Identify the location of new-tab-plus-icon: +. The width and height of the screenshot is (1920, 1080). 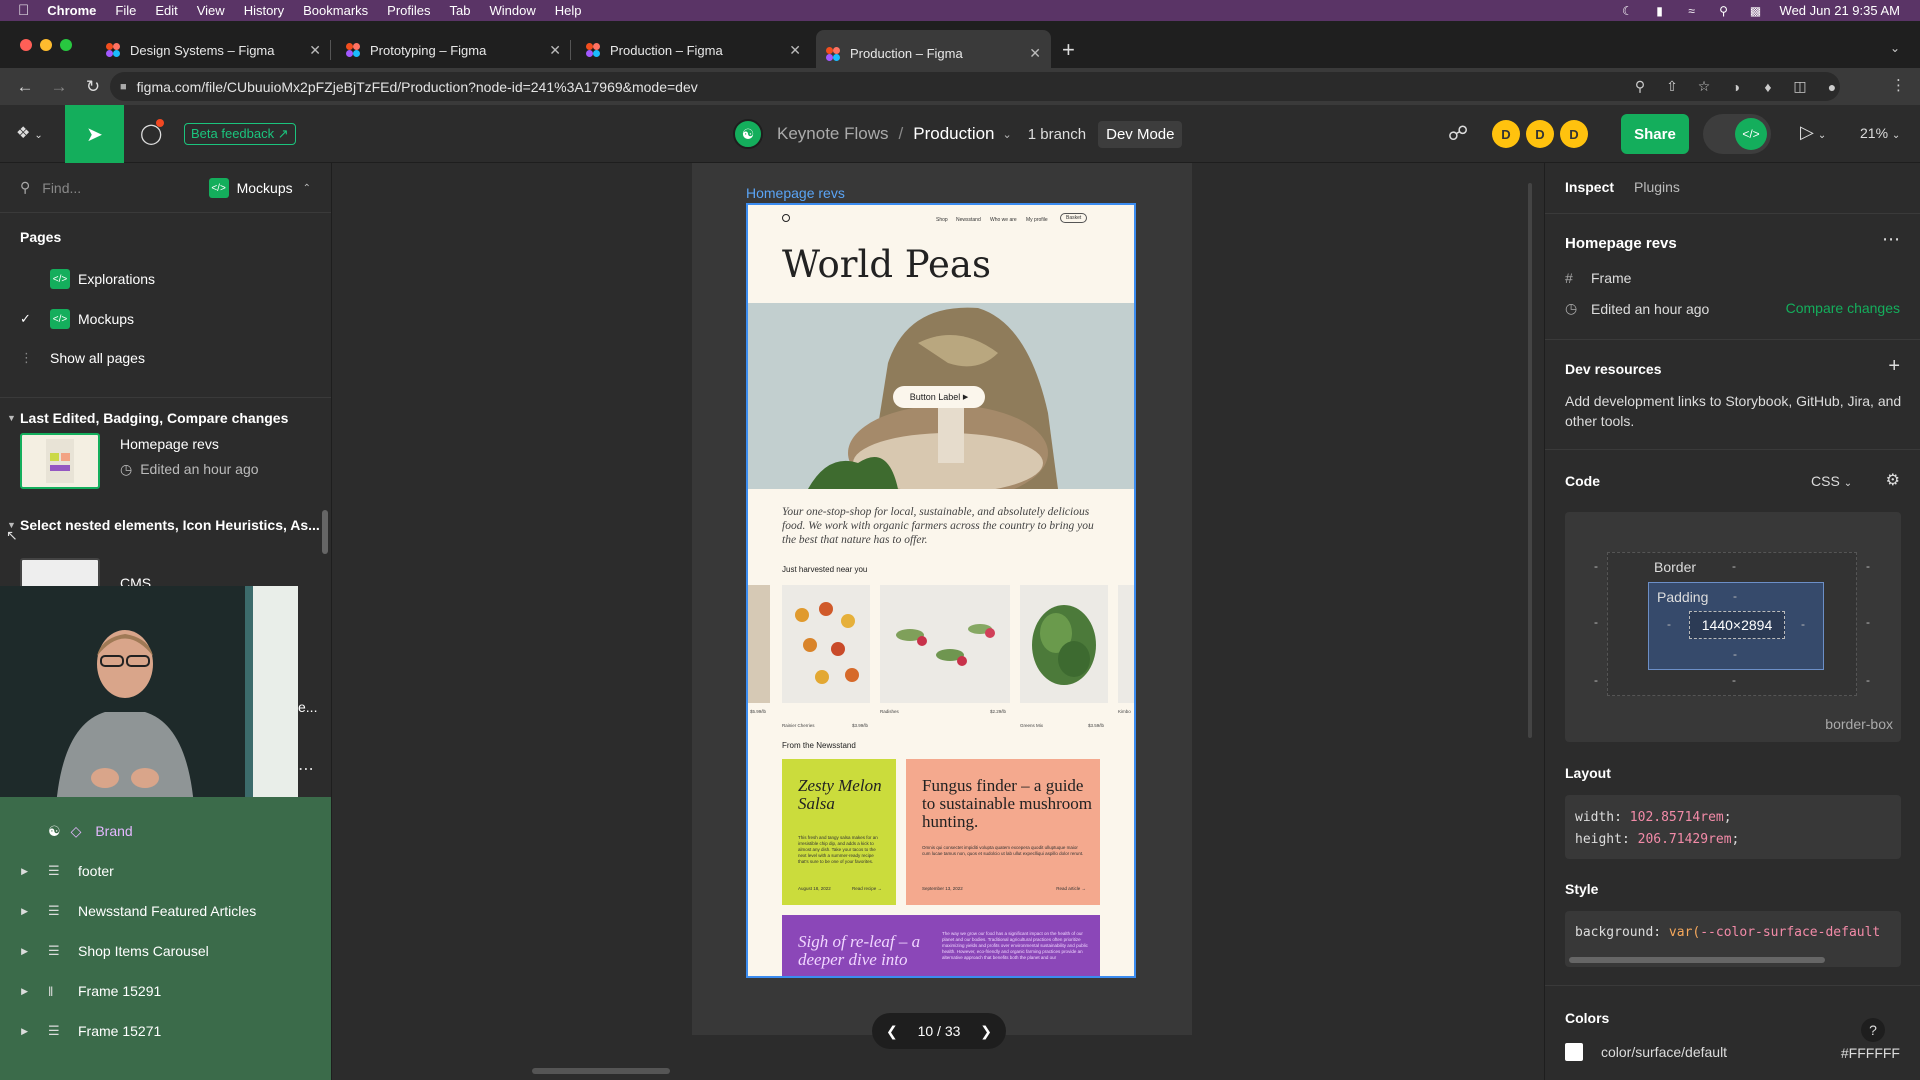
(1068, 50).